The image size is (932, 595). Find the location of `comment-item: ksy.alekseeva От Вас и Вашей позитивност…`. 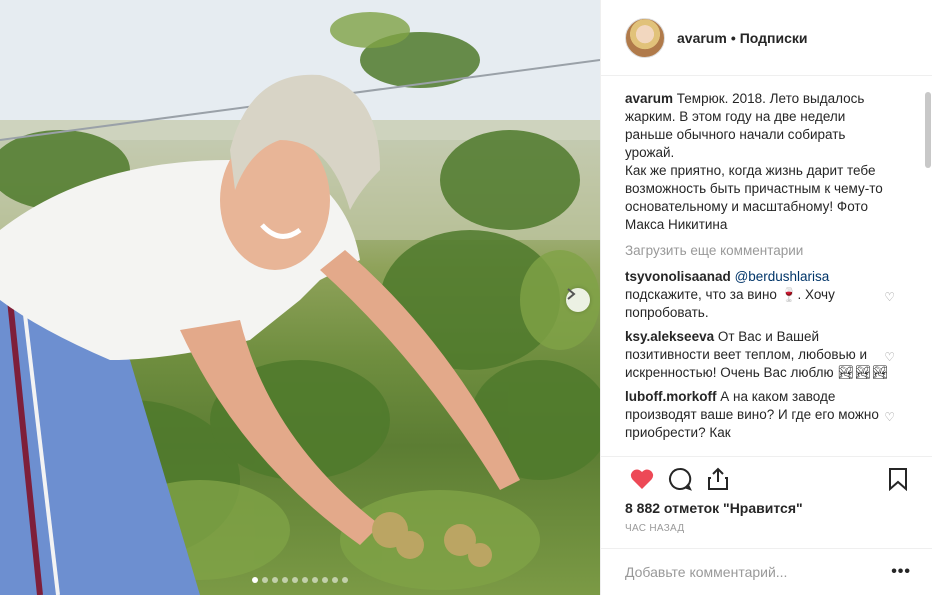

comment-item: ksy.alekseeva От Вас и Вашей позитивност… is located at coordinates (760, 355).